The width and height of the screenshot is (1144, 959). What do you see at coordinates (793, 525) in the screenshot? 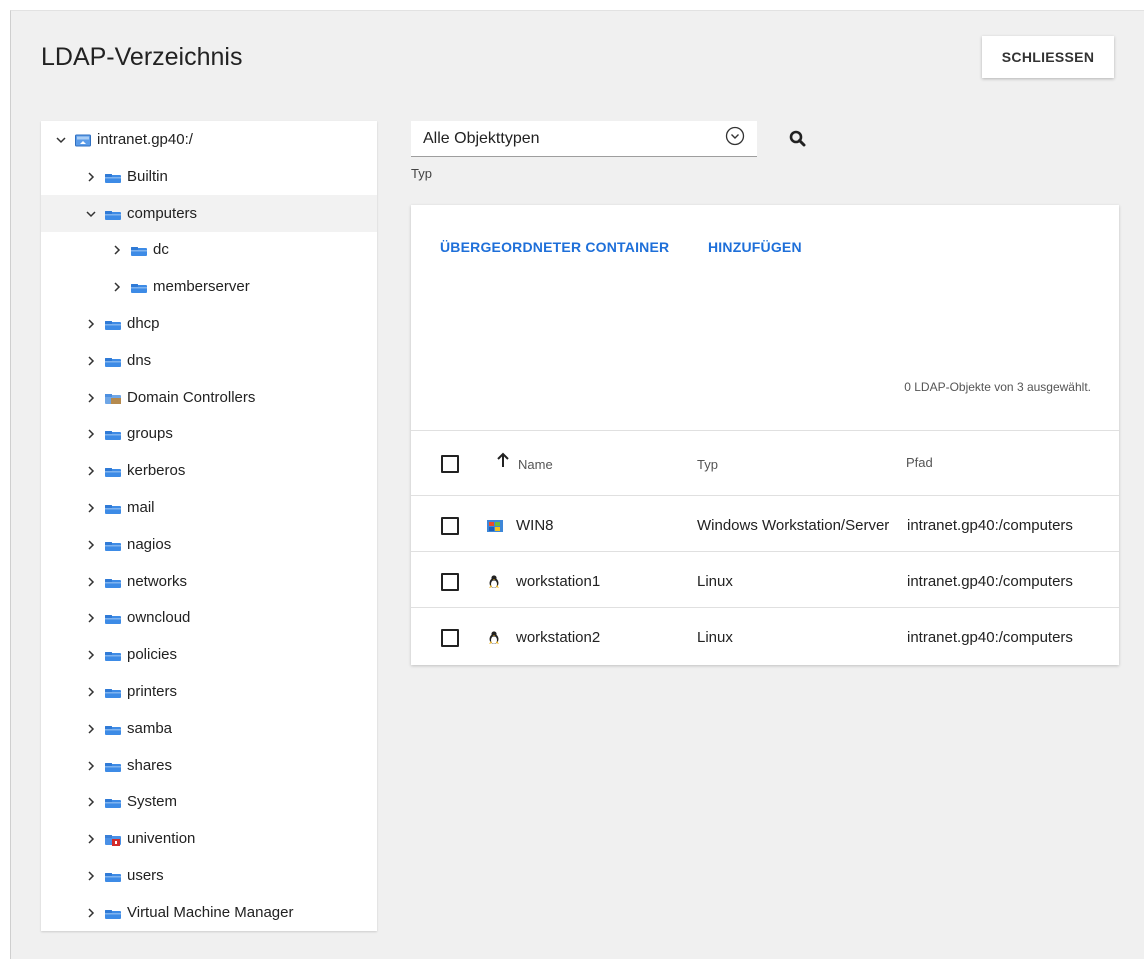
I see `row-type: Windows Workstation/Server` at bounding box center [793, 525].